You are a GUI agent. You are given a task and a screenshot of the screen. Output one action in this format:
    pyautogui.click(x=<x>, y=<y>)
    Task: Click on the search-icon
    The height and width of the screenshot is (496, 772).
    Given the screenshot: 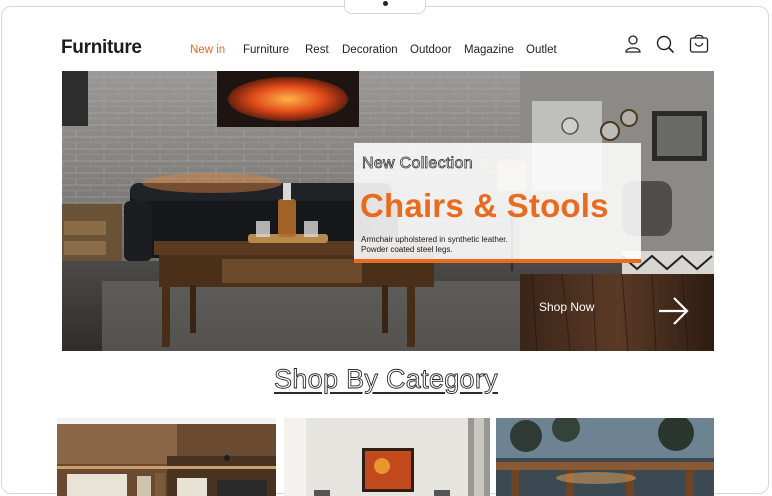 What is the action you would take?
    pyautogui.click(x=665, y=44)
    